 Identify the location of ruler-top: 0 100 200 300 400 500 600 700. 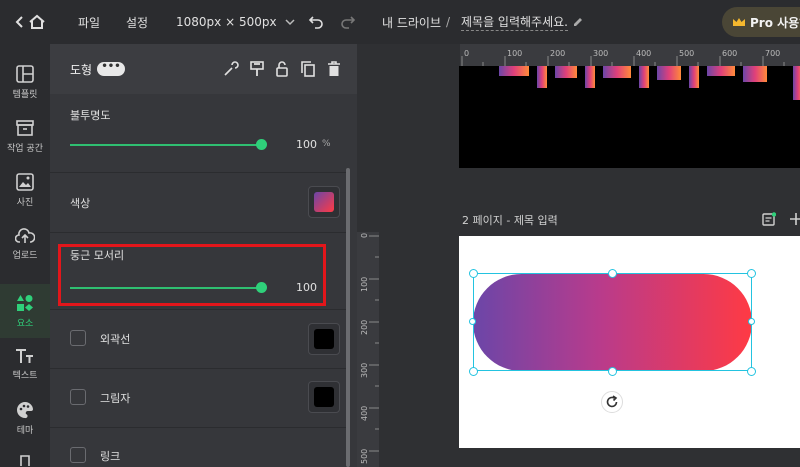
(630, 55).